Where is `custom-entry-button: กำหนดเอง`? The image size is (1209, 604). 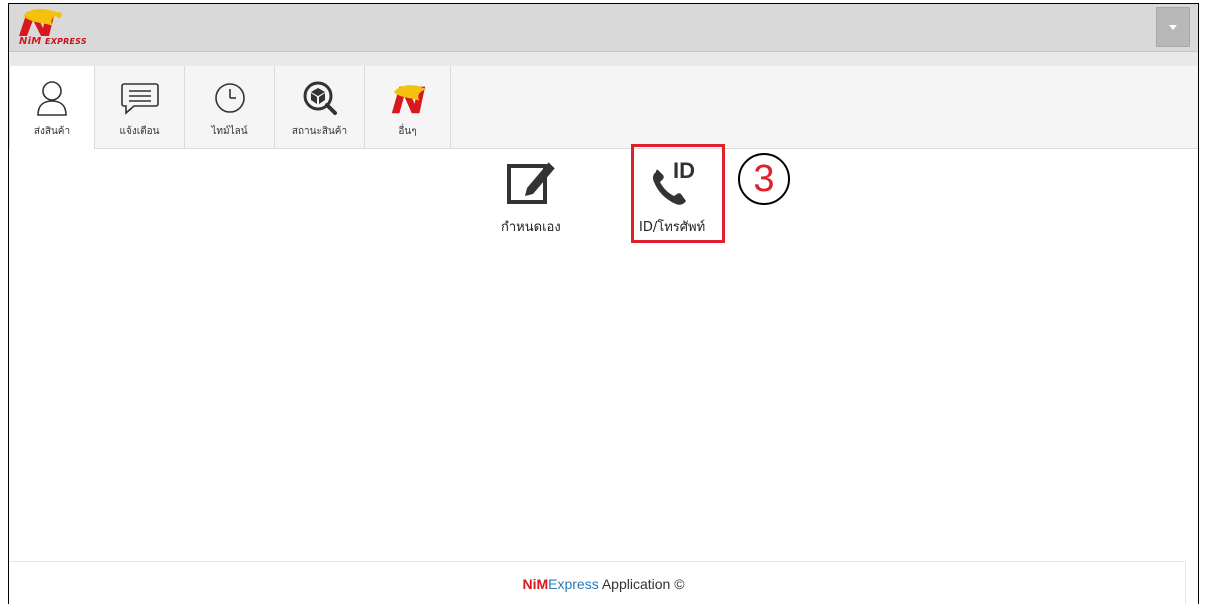
custom-entry-button: กำหนดเอง is located at coordinates (531, 196).